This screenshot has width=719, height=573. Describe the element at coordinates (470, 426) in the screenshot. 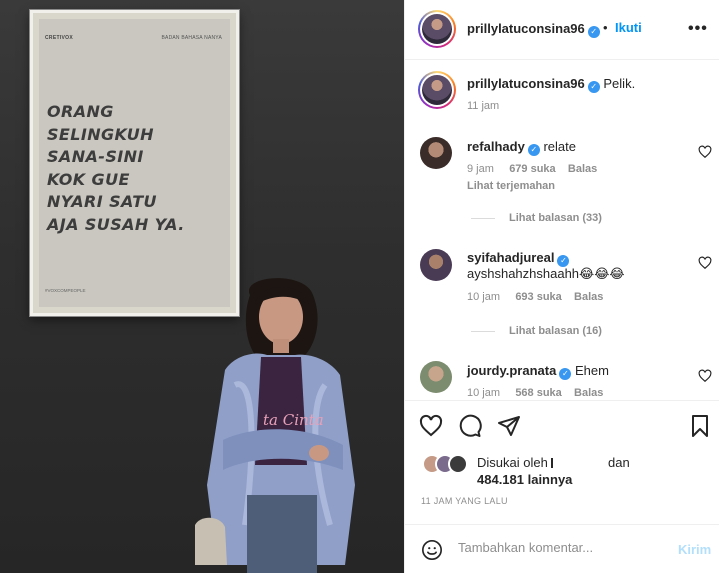

I see `comment-bubble-icon` at that location.